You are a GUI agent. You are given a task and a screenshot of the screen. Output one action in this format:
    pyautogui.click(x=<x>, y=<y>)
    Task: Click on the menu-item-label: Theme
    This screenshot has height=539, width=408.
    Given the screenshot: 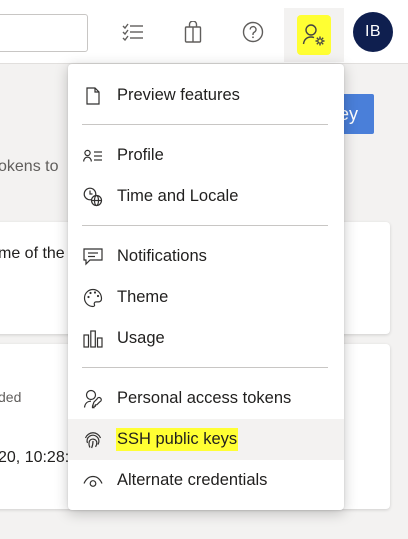 What is the action you would take?
    pyautogui.click(x=143, y=297)
    